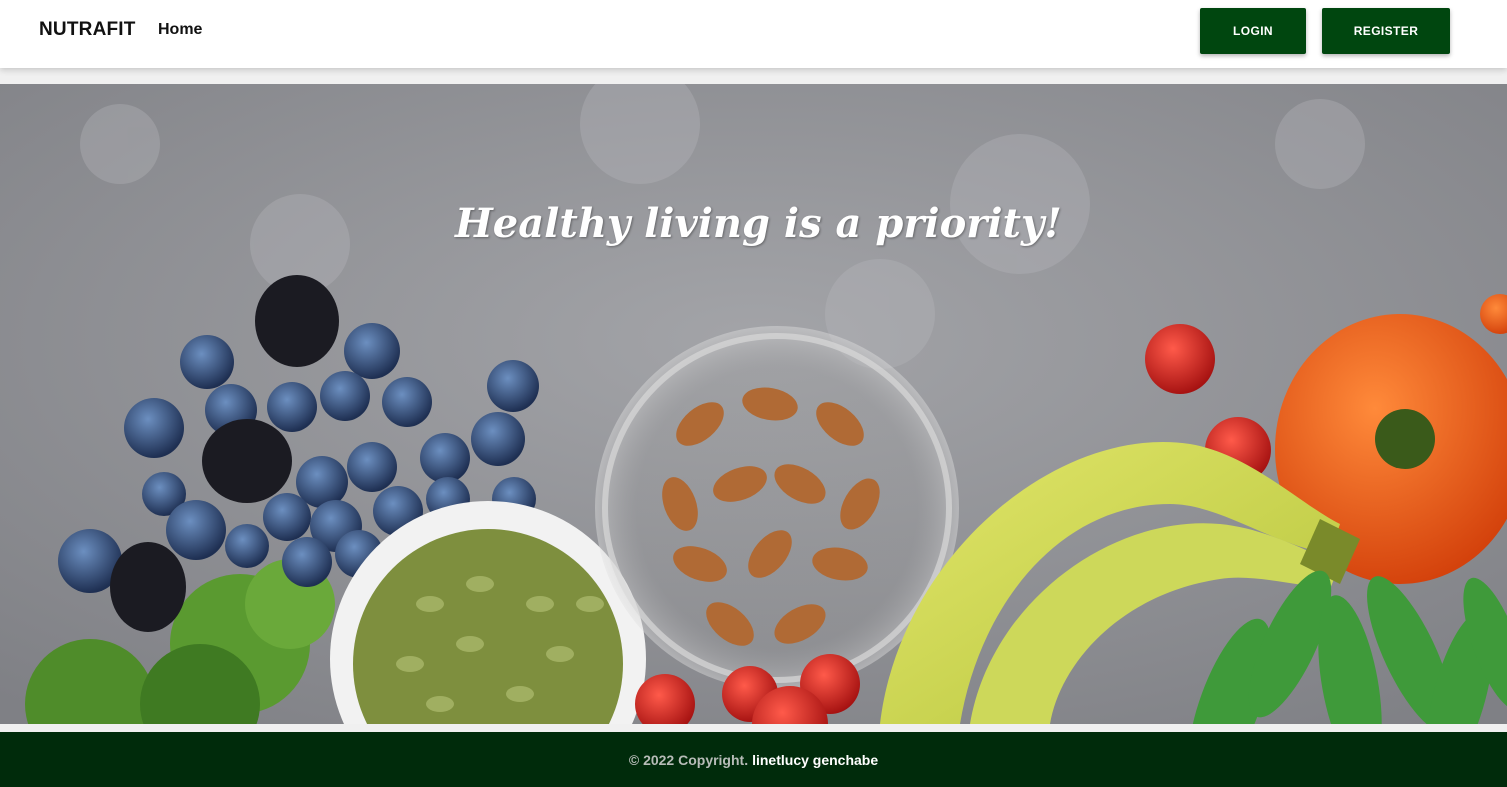  What do you see at coordinates (688, 759) in the screenshot?
I see `footer-copyright: © 2022 Copyright.` at bounding box center [688, 759].